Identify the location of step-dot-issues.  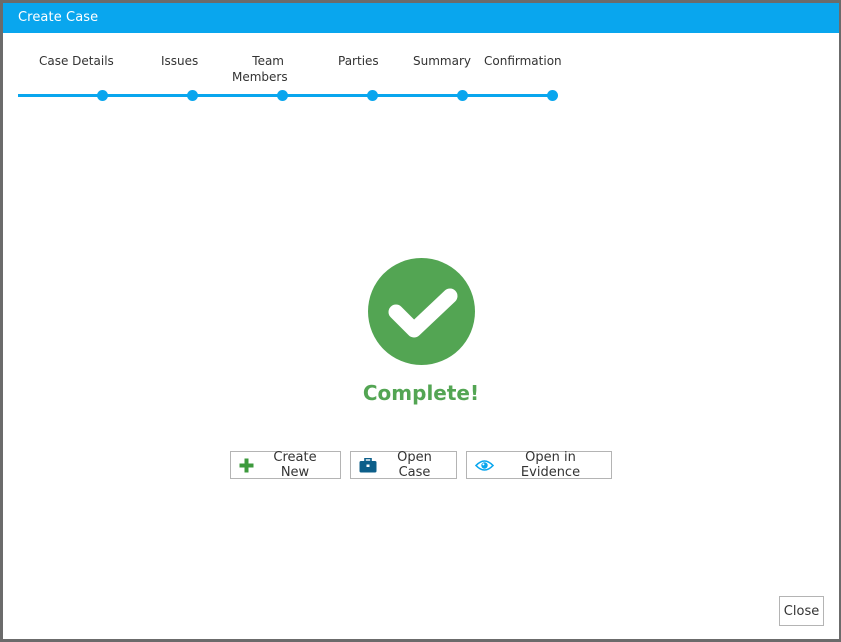
(192, 95).